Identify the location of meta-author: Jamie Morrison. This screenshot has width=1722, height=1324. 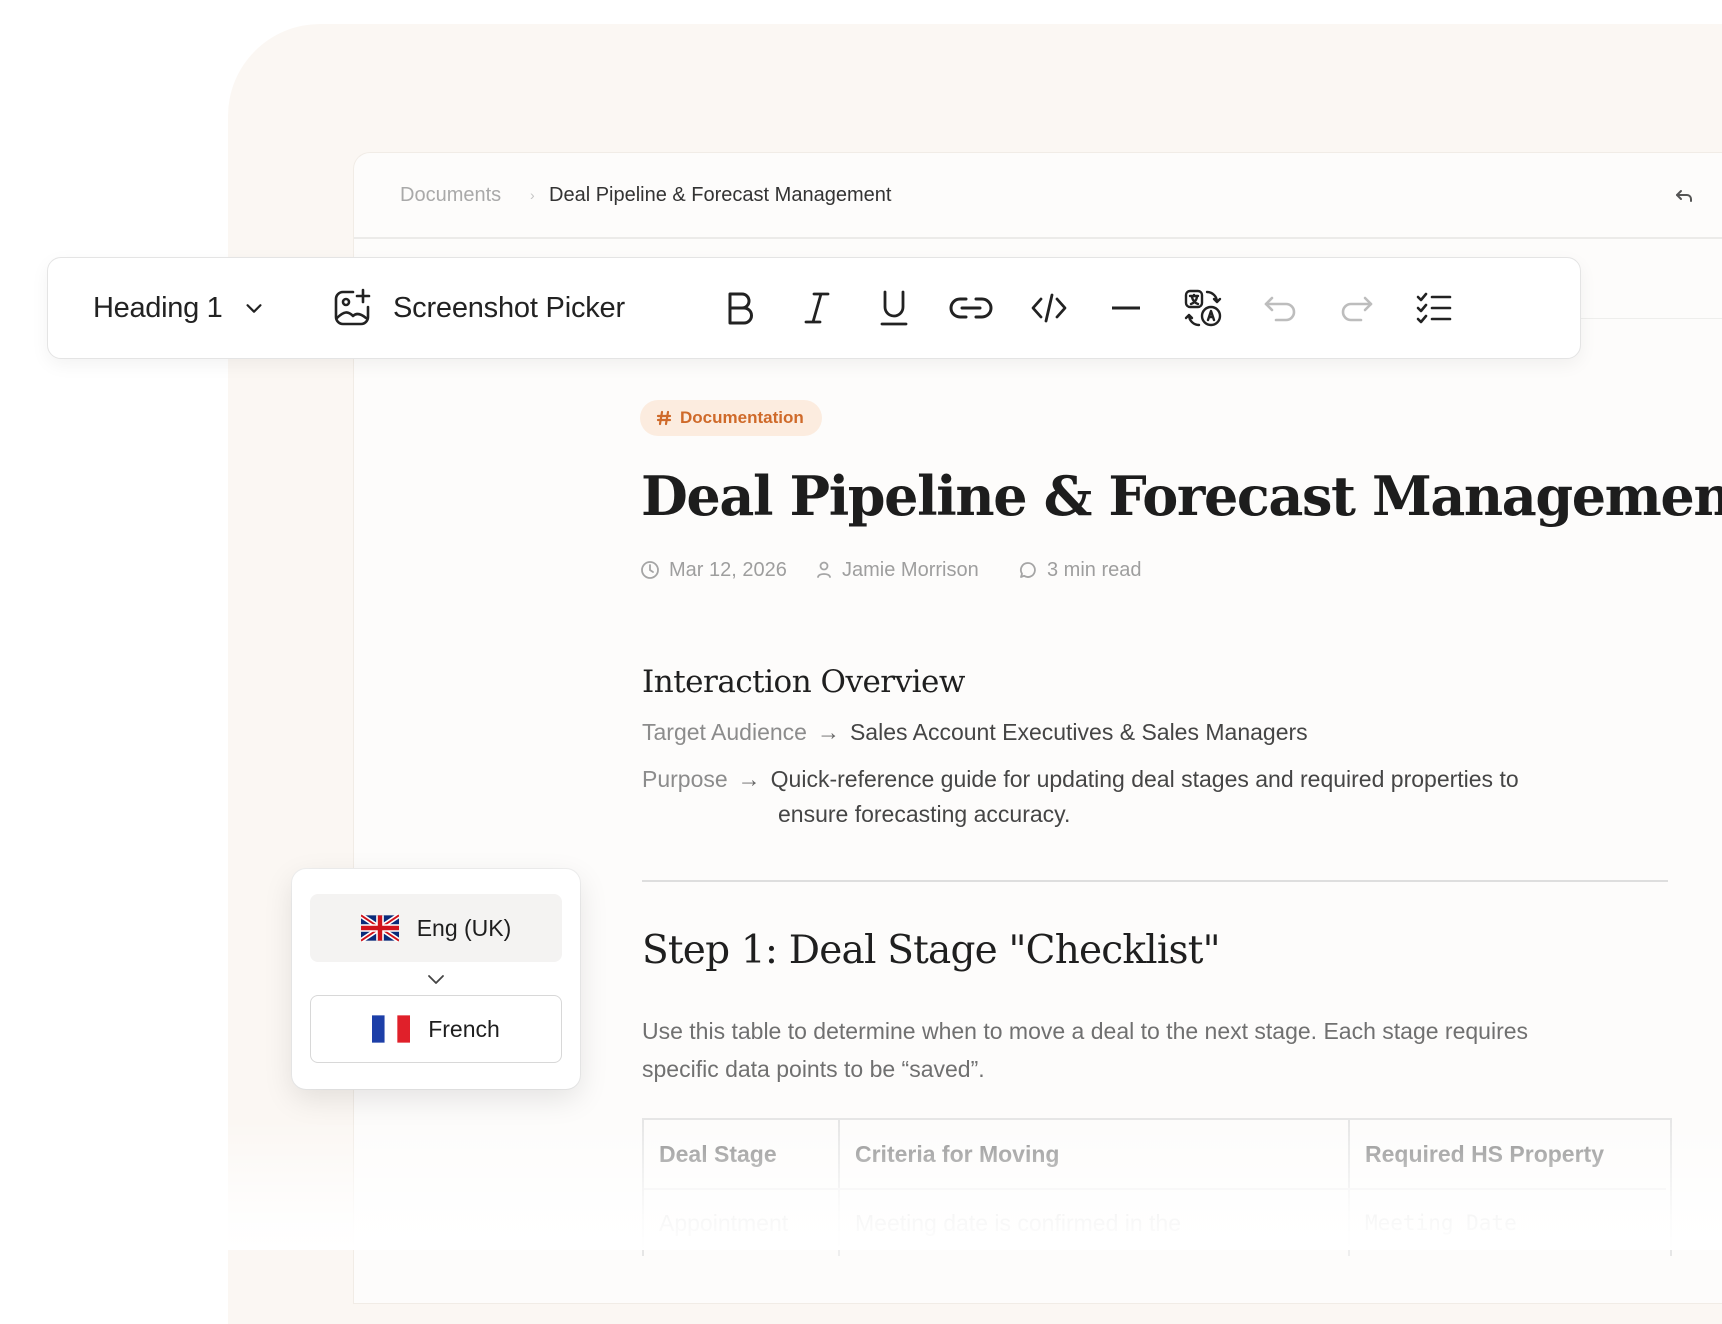
(897, 570).